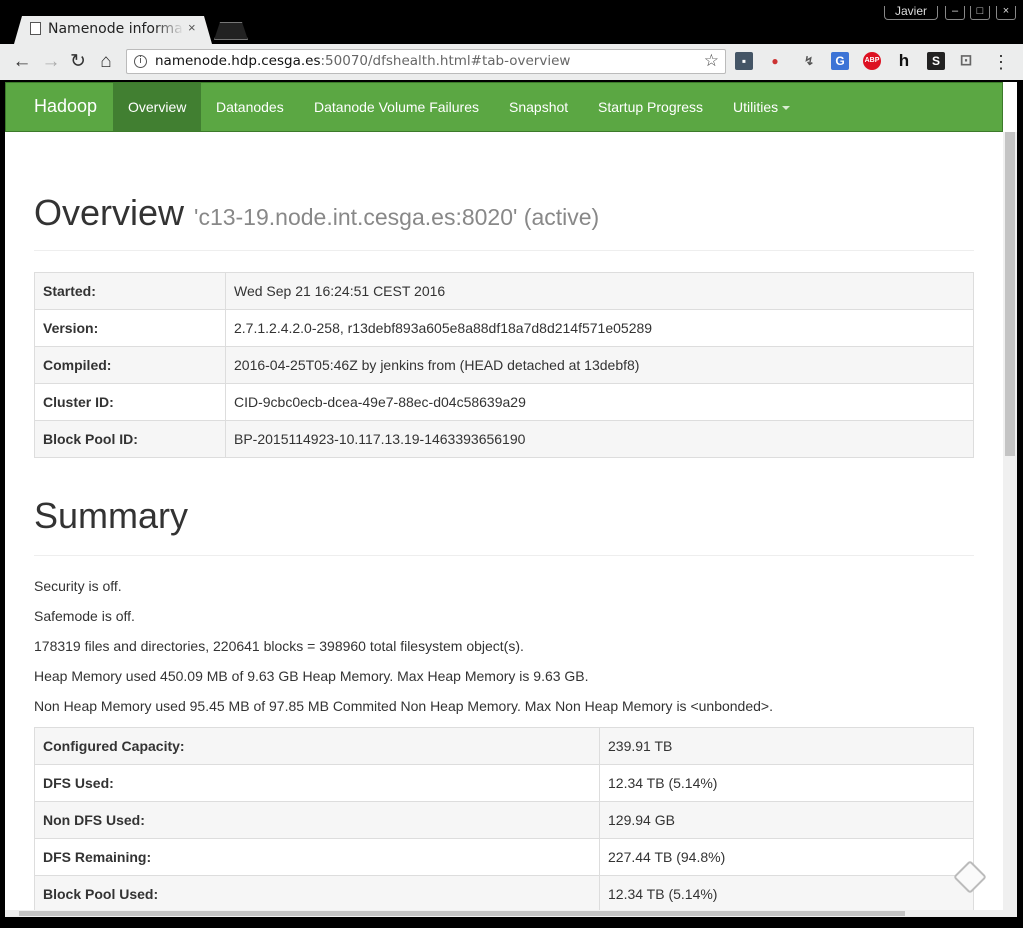 This screenshot has height=928, width=1023. I want to click on table-row: Configured Capacity: 239.91 TB, so click(504, 746).